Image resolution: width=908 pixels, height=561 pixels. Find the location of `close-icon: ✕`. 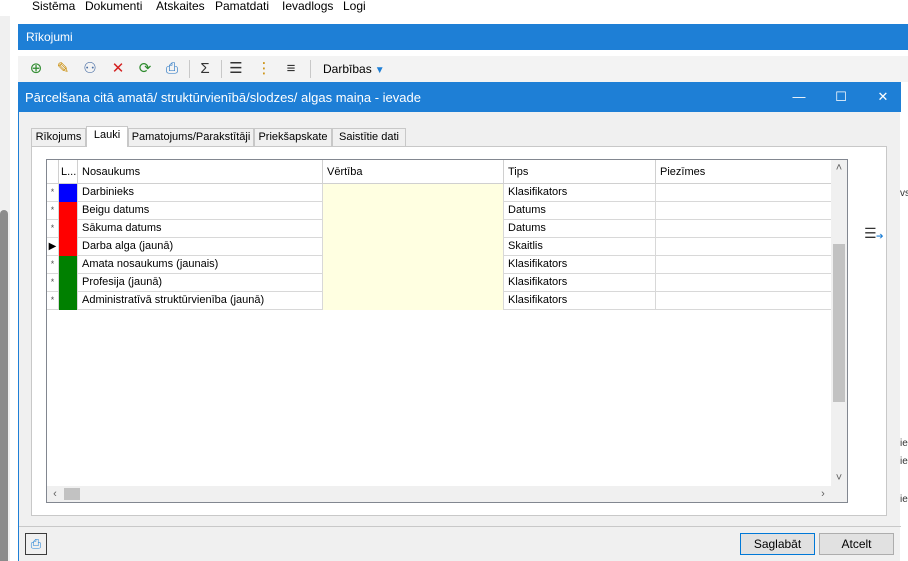

close-icon: ✕ is located at coordinates (883, 97).